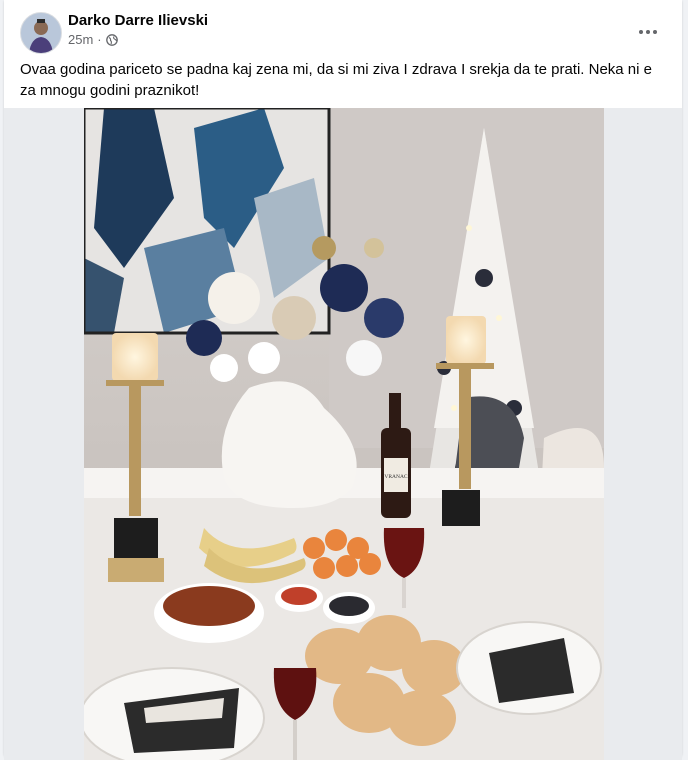 This screenshot has width=688, height=760. What do you see at coordinates (396, 477) in the screenshot?
I see `bottle-label: VRANAC` at bounding box center [396, 477].